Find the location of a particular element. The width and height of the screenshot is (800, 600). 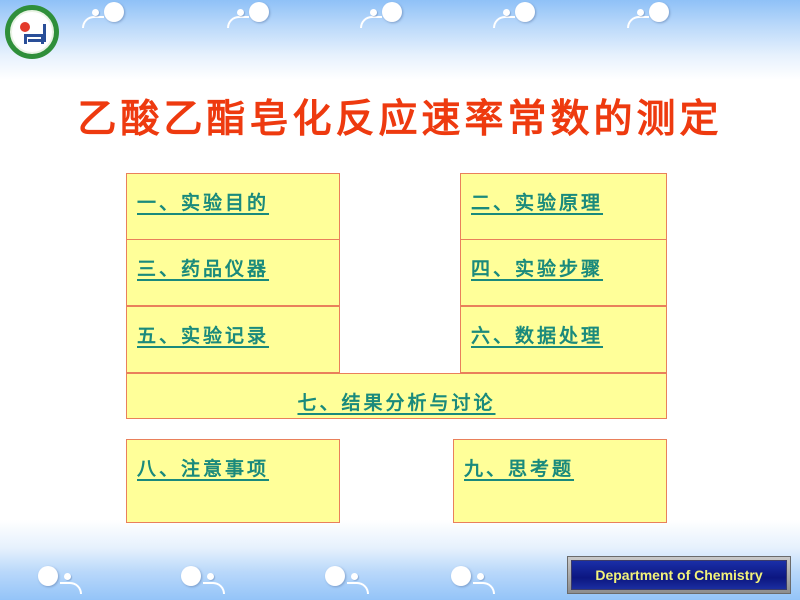

link-precautions: 八、注意事项 is located at coordinates (203, 467).